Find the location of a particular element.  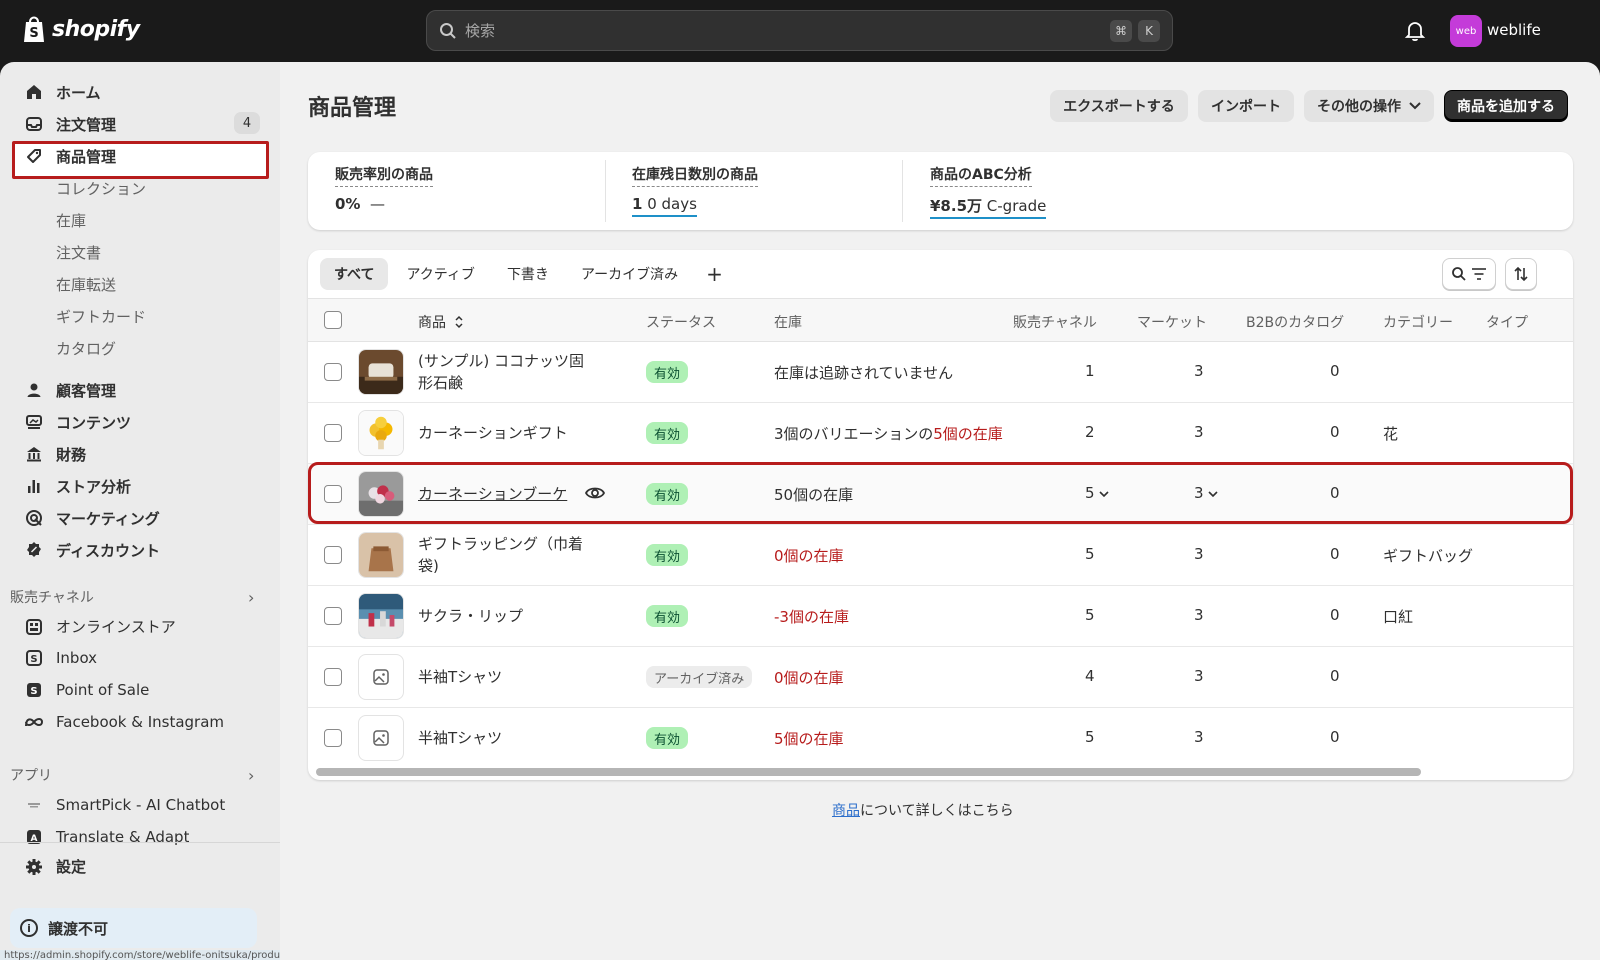

sidebar-sub-inventory: 在庫 is located at coordinates (71, 220).